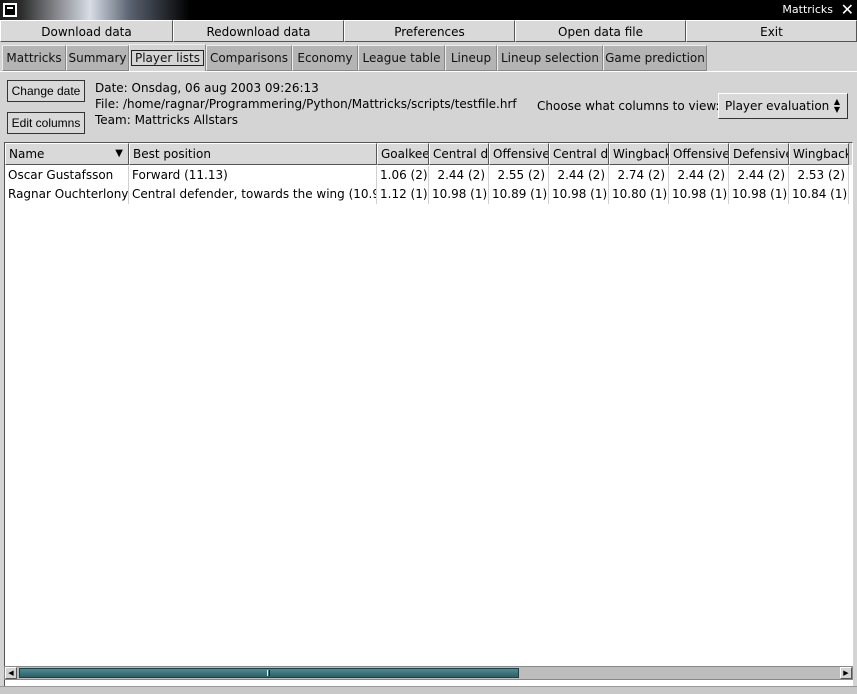 This screenshot has width=857, height=694. Describe the element at coordinates (699, 154) in the screenshot. I see `column-header-offensive-2: Offensive` at that location.